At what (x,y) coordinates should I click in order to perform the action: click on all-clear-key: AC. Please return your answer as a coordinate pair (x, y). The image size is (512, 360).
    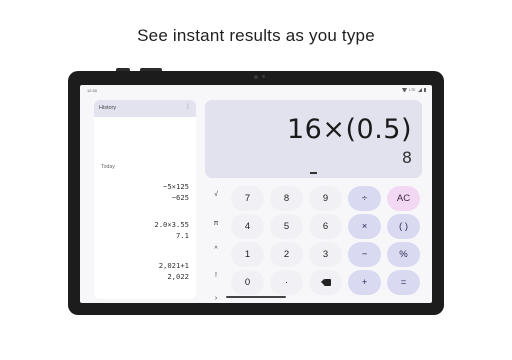
    Looking at the image, I should click on (403, 198).